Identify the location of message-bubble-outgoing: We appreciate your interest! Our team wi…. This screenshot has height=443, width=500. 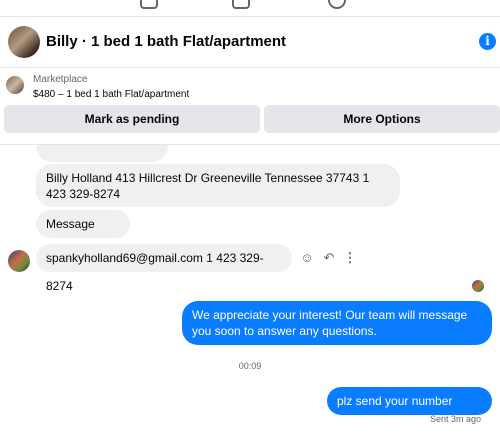
(337, 323).